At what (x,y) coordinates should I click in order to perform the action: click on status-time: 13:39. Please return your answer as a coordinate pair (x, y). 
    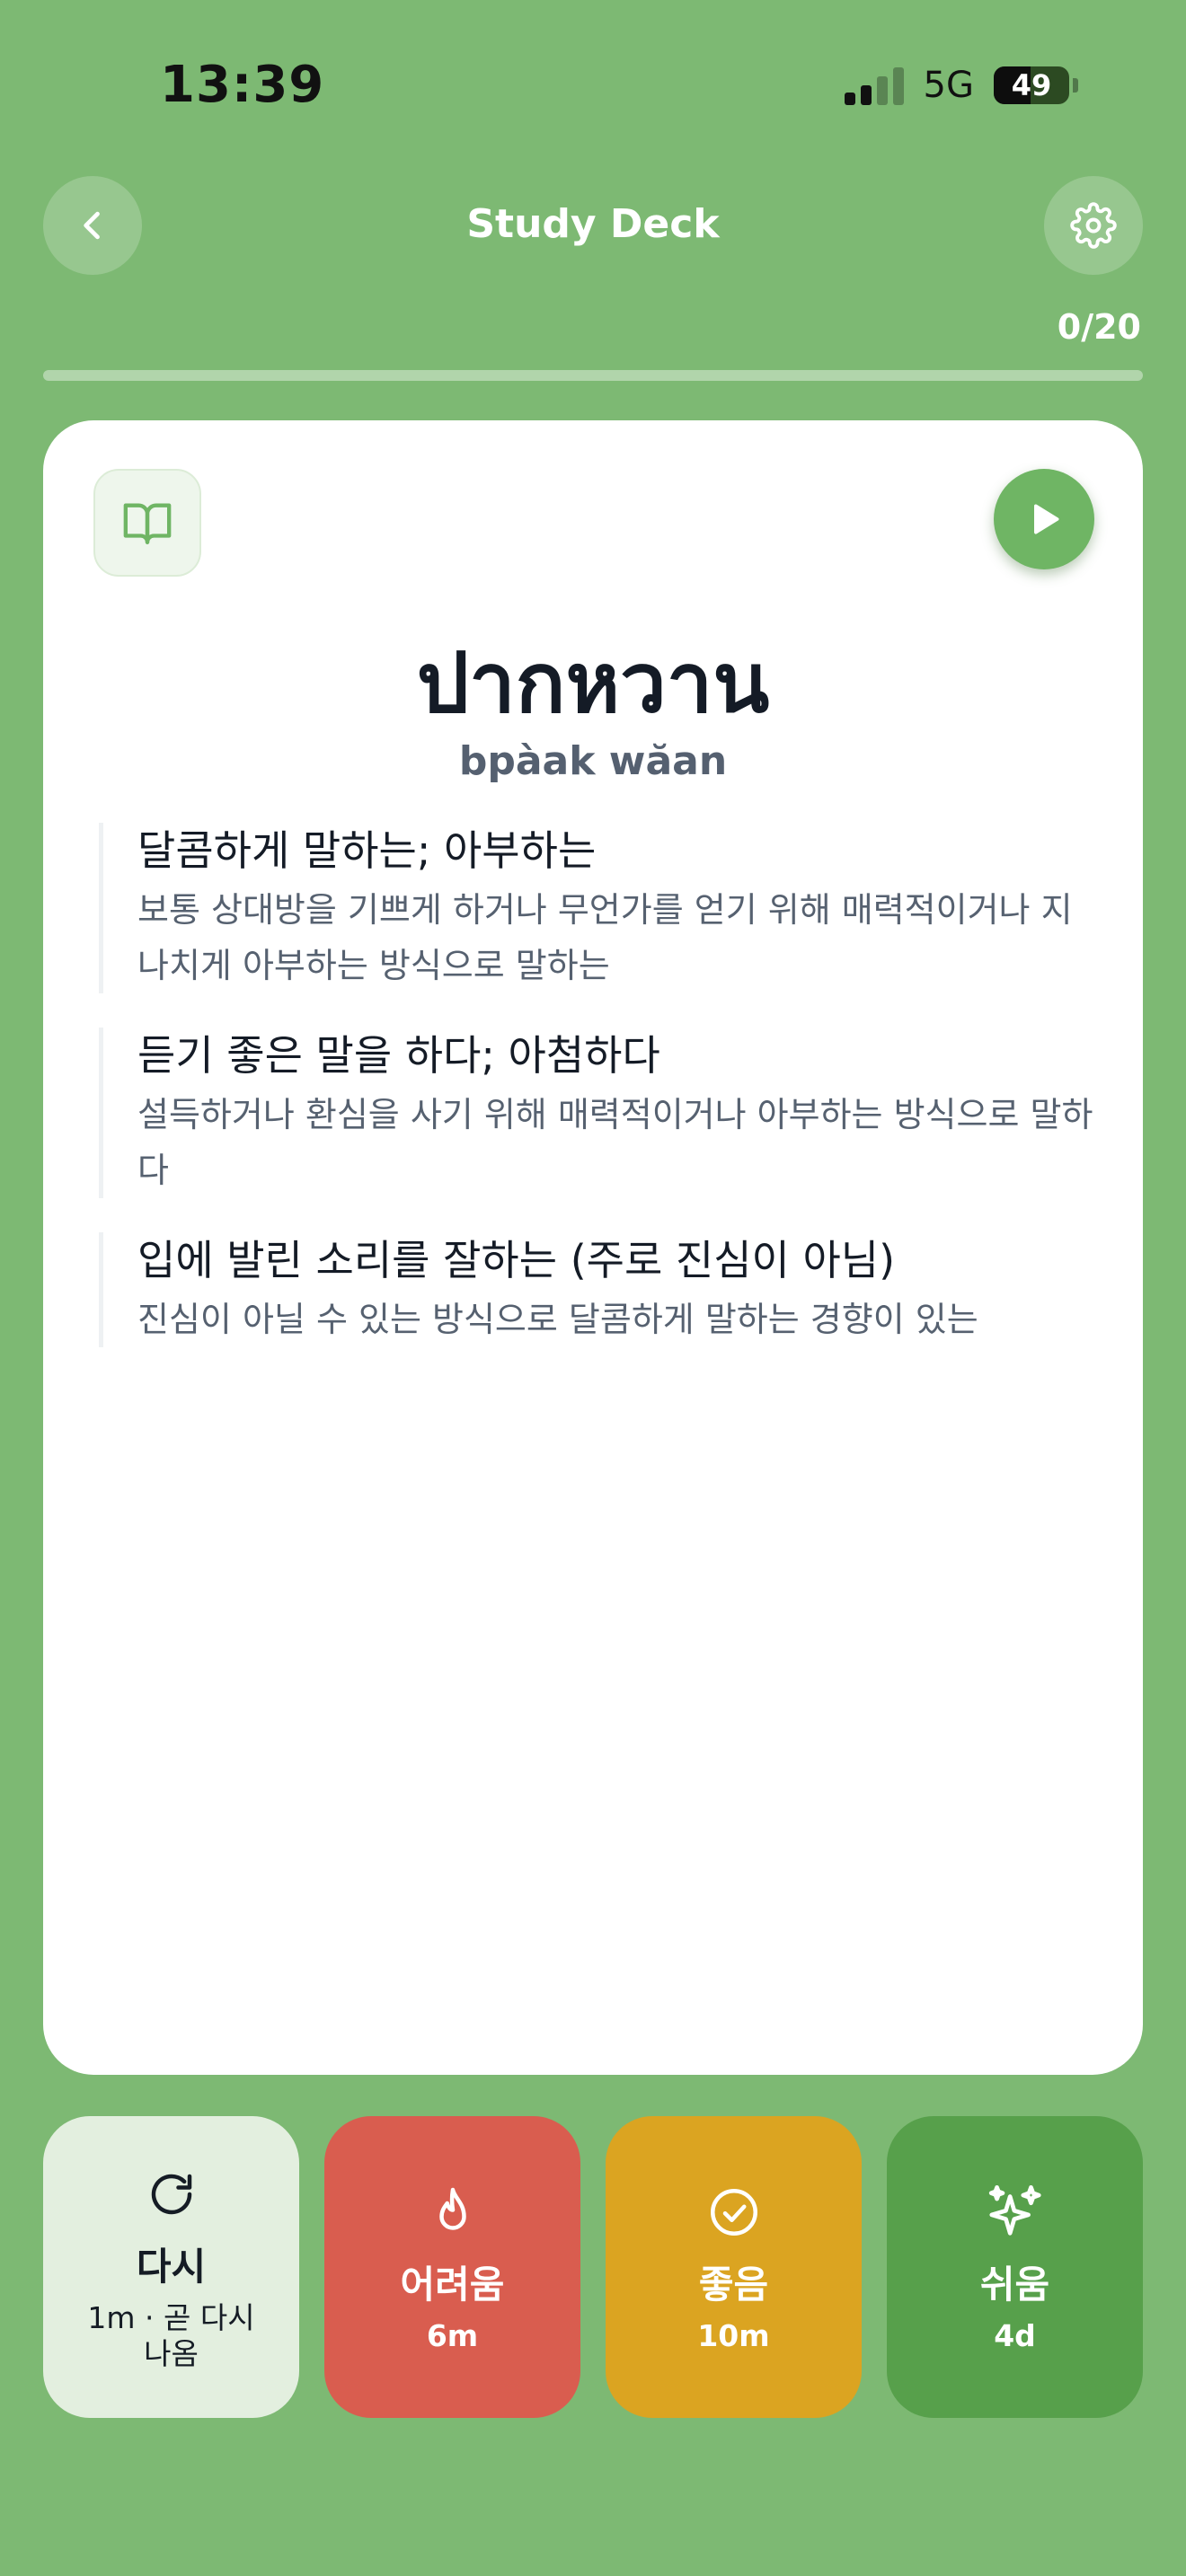
    Looking at the image, I should click on (242, 85).